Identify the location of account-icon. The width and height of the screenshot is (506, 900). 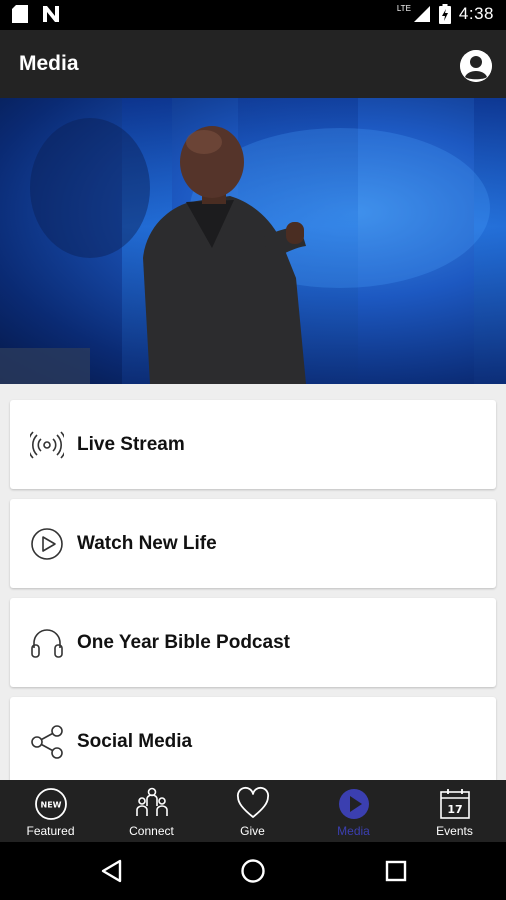
(476, 66).